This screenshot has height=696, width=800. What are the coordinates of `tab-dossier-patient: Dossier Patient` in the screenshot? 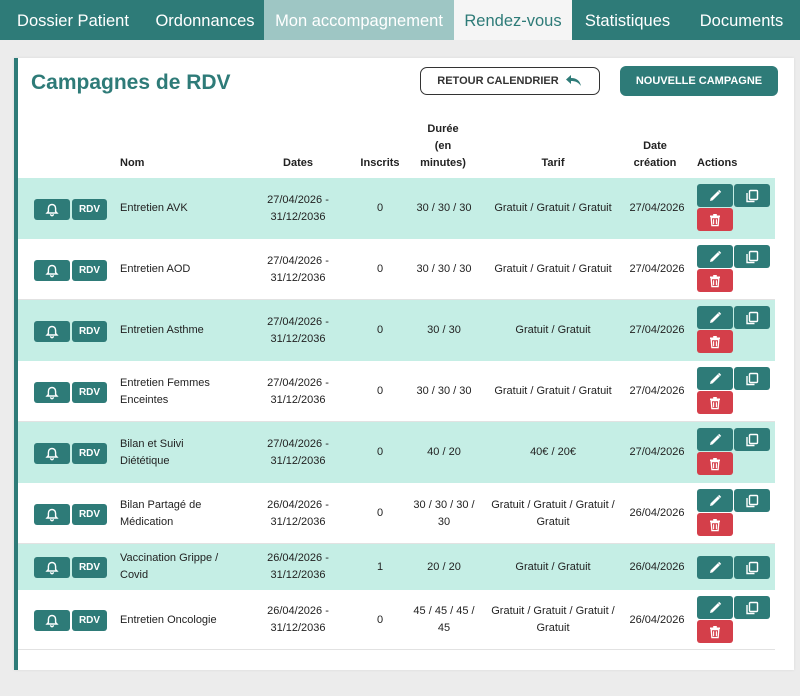 It's located at (73, 20).